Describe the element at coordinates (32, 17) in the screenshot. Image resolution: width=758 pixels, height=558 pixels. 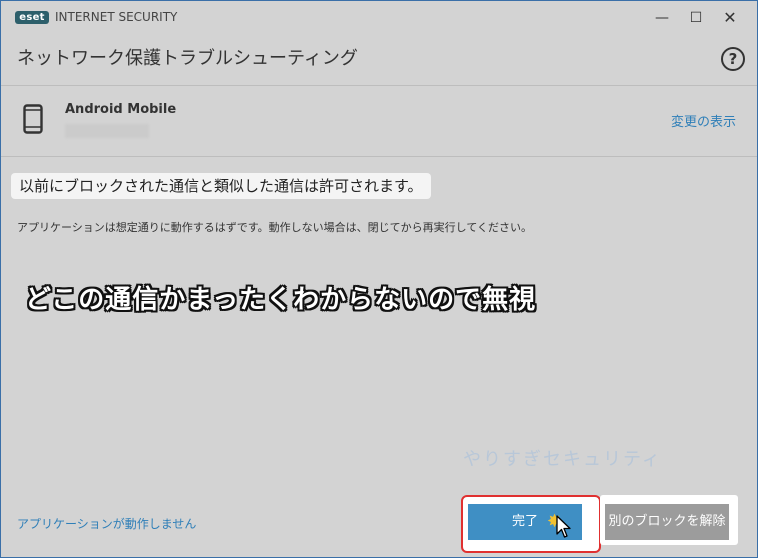
I see `eset-logo: eset` at that location.